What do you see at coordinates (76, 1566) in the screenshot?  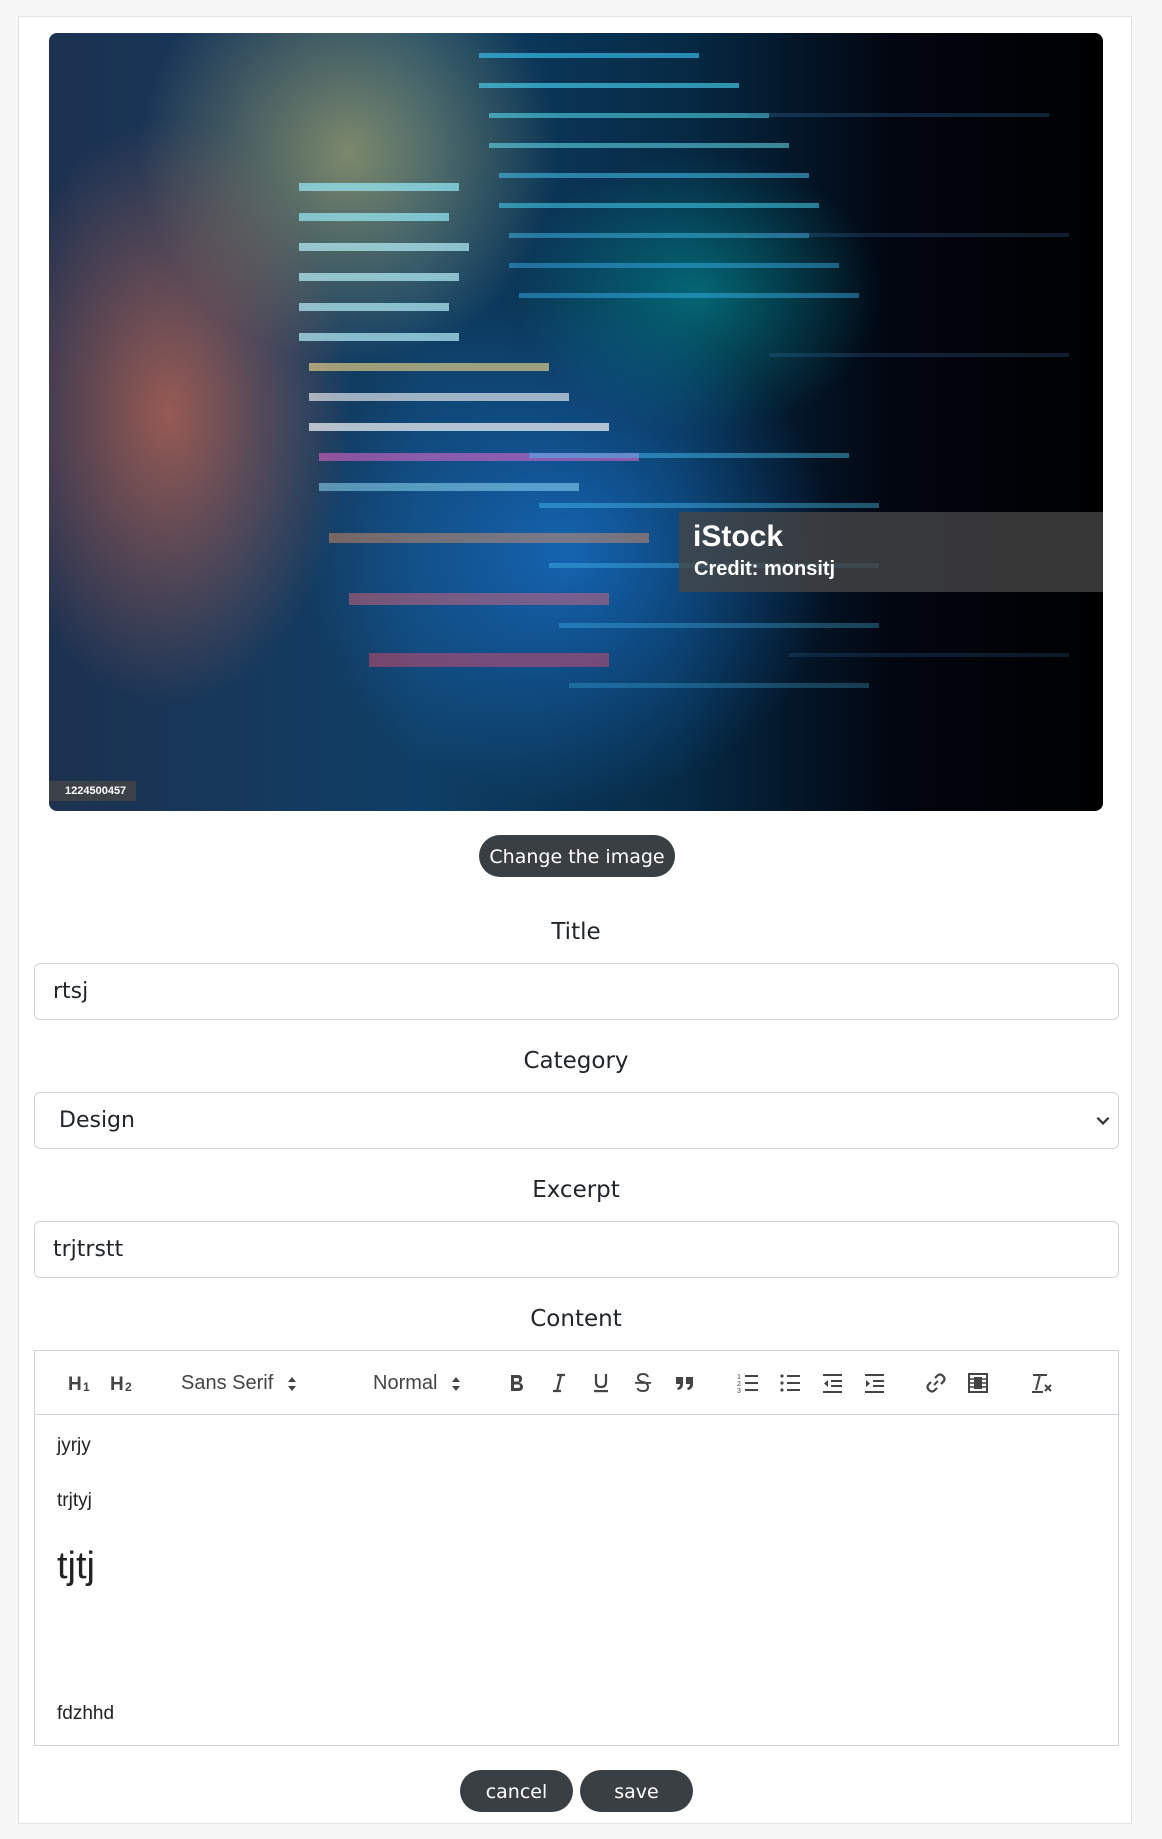 I see `content-heading: tjtj` at bounding box center [76, 1566].